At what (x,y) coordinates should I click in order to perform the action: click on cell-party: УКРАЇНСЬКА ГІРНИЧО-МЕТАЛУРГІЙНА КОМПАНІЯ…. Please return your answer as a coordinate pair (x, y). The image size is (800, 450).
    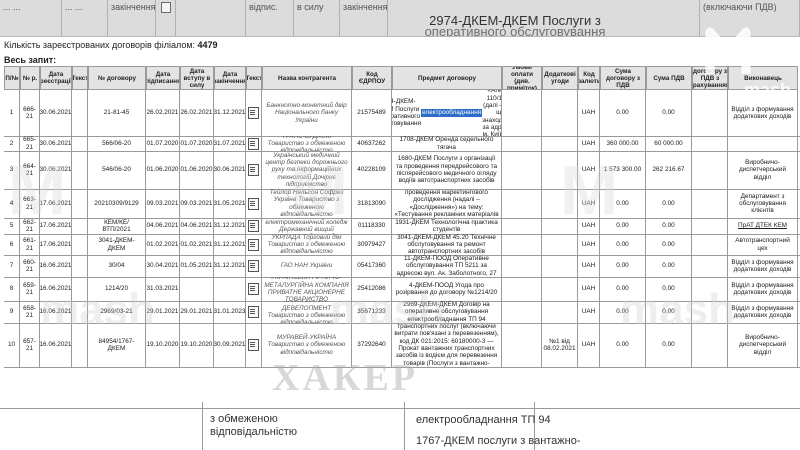
    Looking at the image, I should click on (307, 289).